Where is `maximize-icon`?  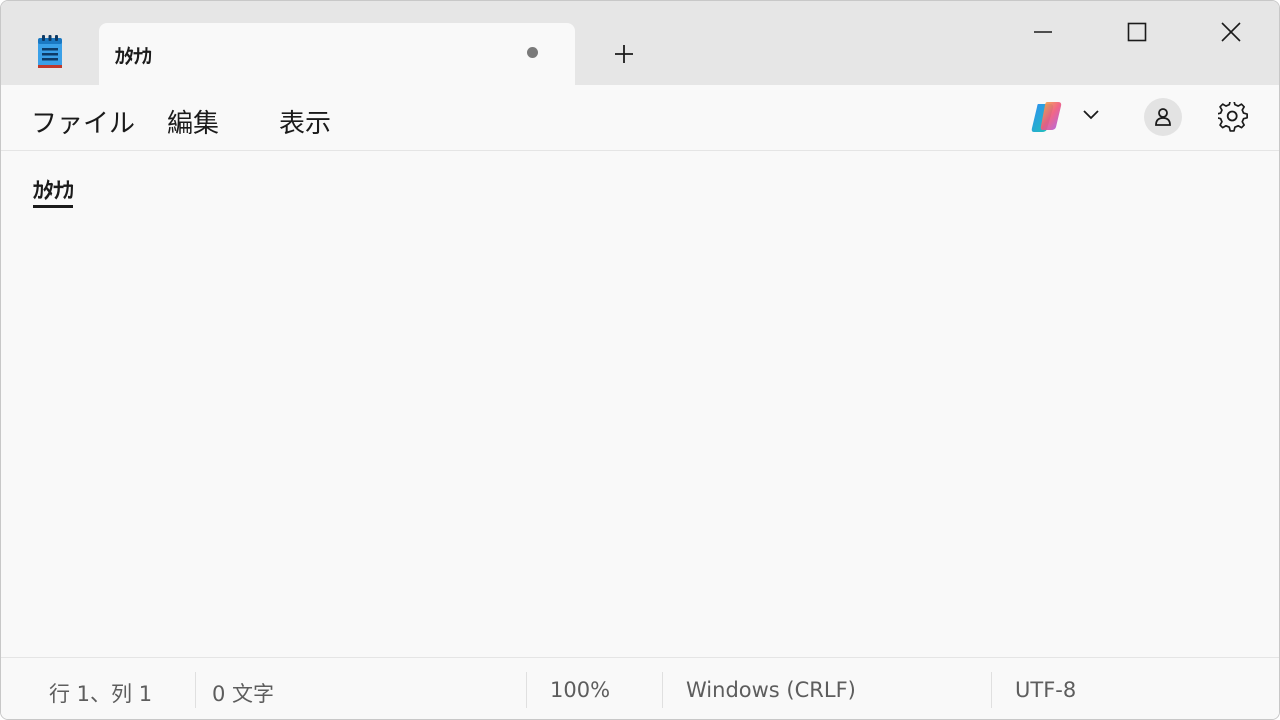
maximize-icon is located at coordinates (1137, 32).